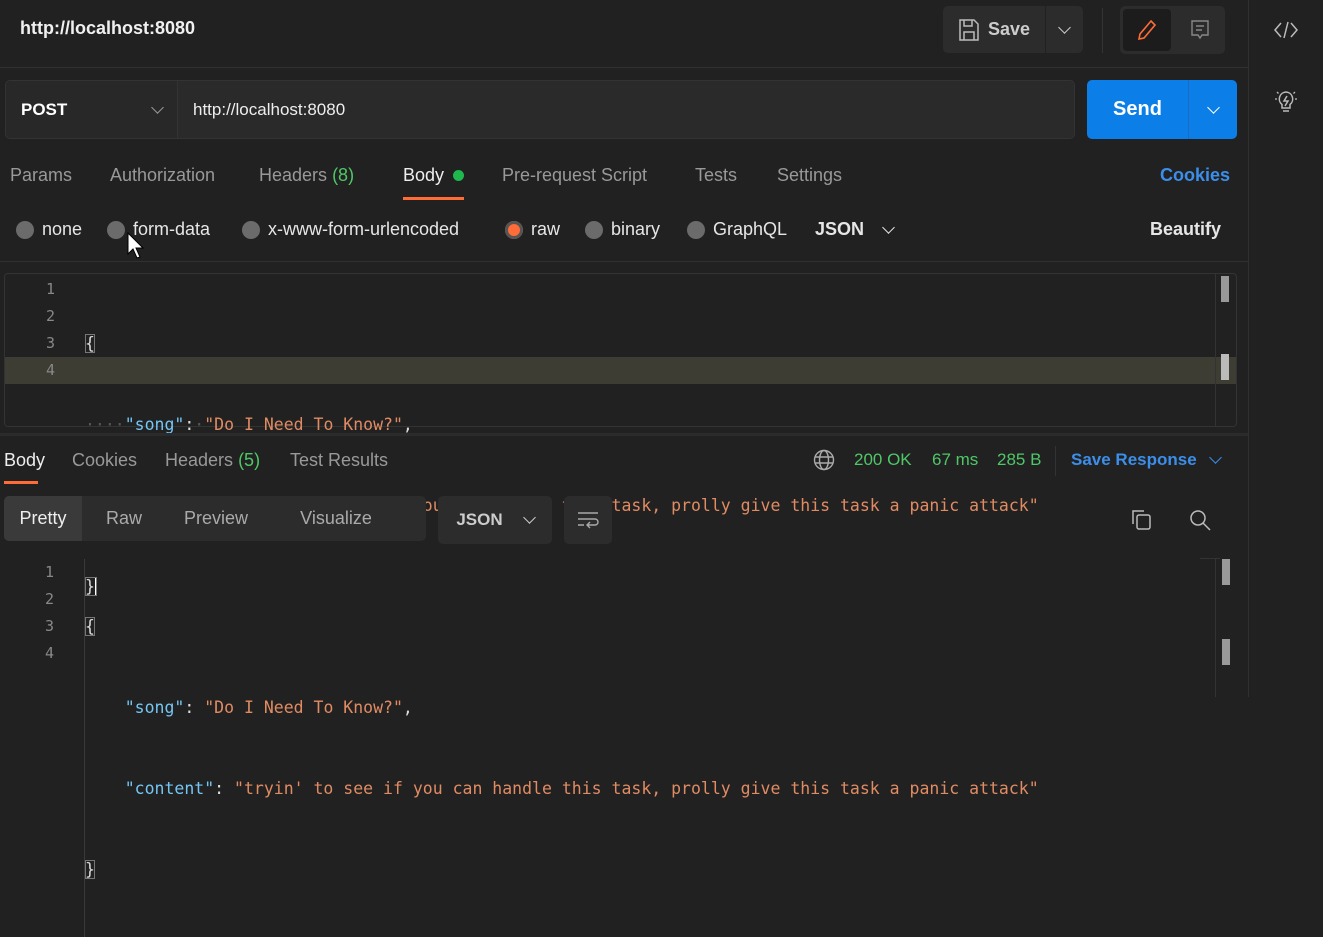 The width and height of the screenshot is (1323, 937). I want to click on json-key: "content", so click(169, 788).